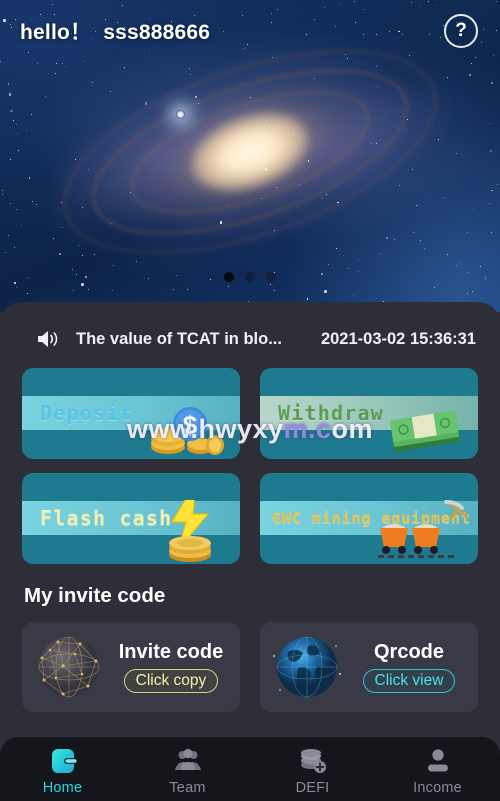 Image resolution: width=500 pixels, height=801 pixels. What do you see at coordinates (131, 518) in the screenshot?
I see `flash-cash-button: Flash cash` at bounding box center [131, 518].